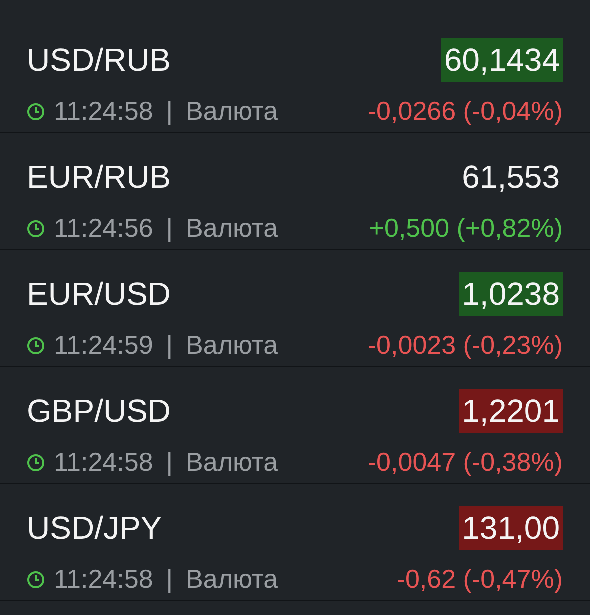 The width and height of the screenshot is (590, 615). I want to click on price-change: +0,500 (+0,82%), so click(466, 228).